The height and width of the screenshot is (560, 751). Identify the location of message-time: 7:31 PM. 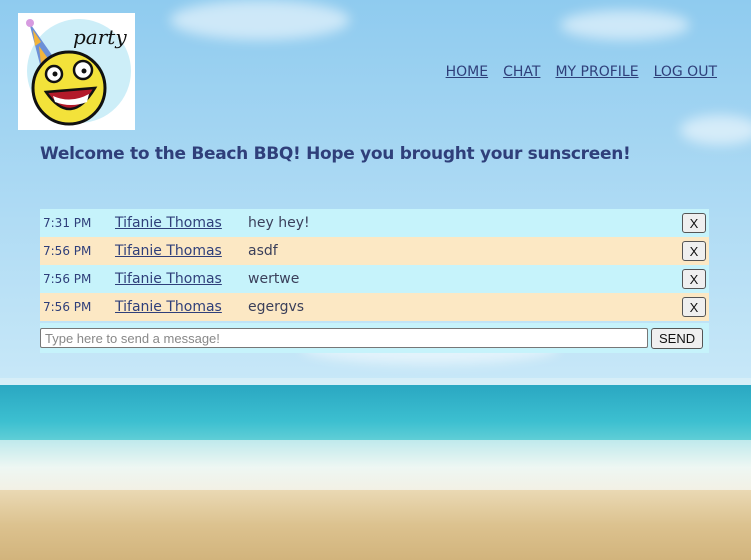
(67, 223).